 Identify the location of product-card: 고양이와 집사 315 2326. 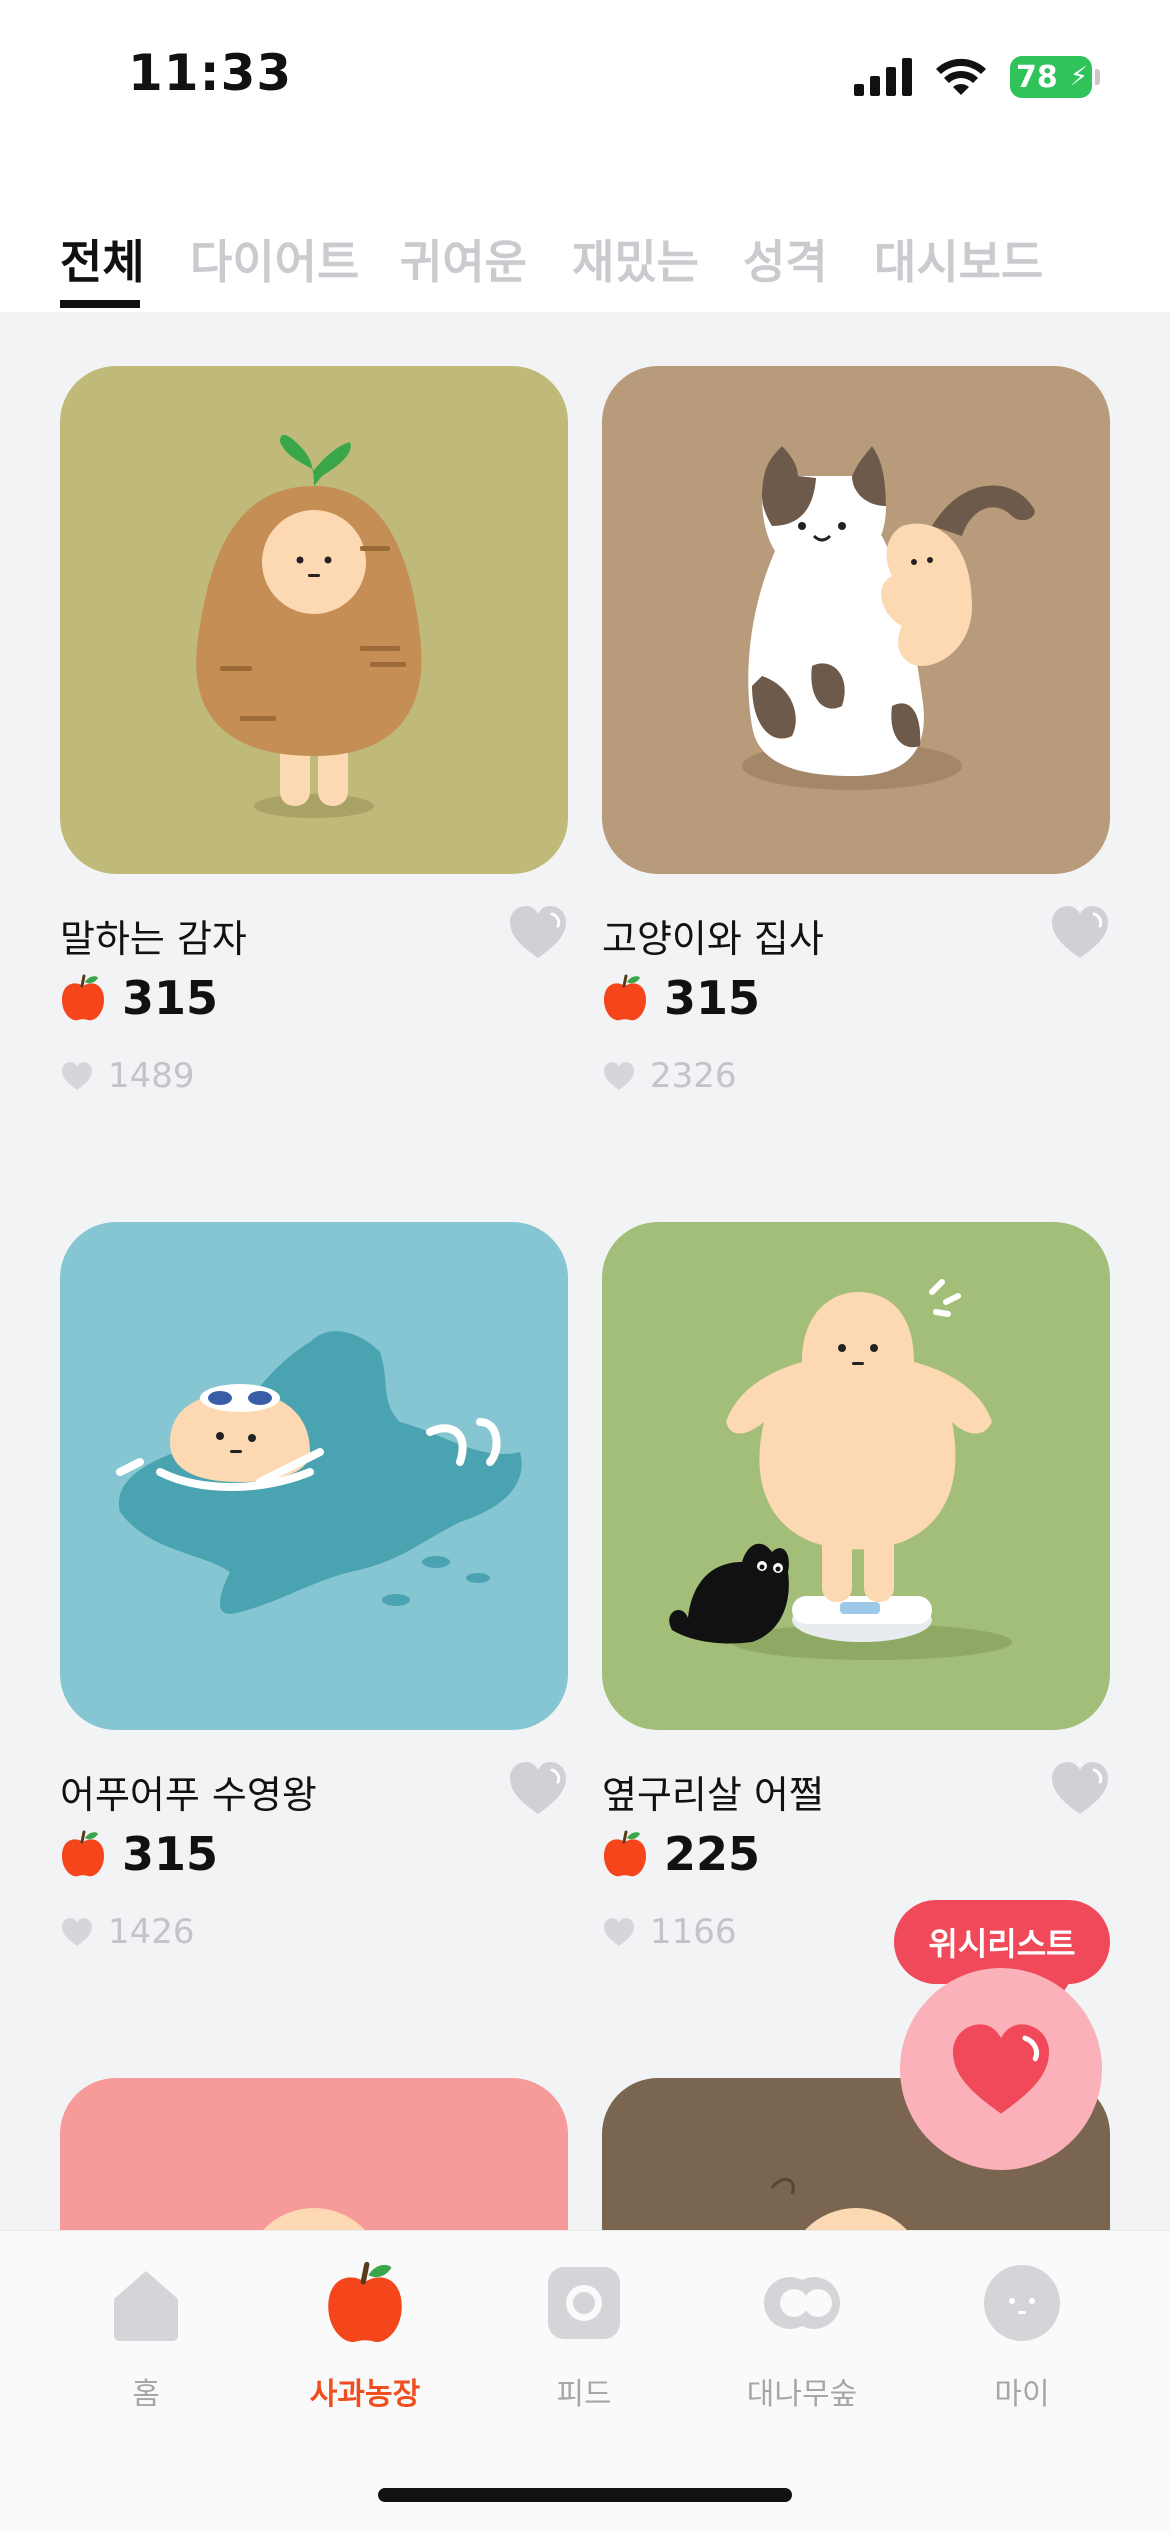
(856, 731).